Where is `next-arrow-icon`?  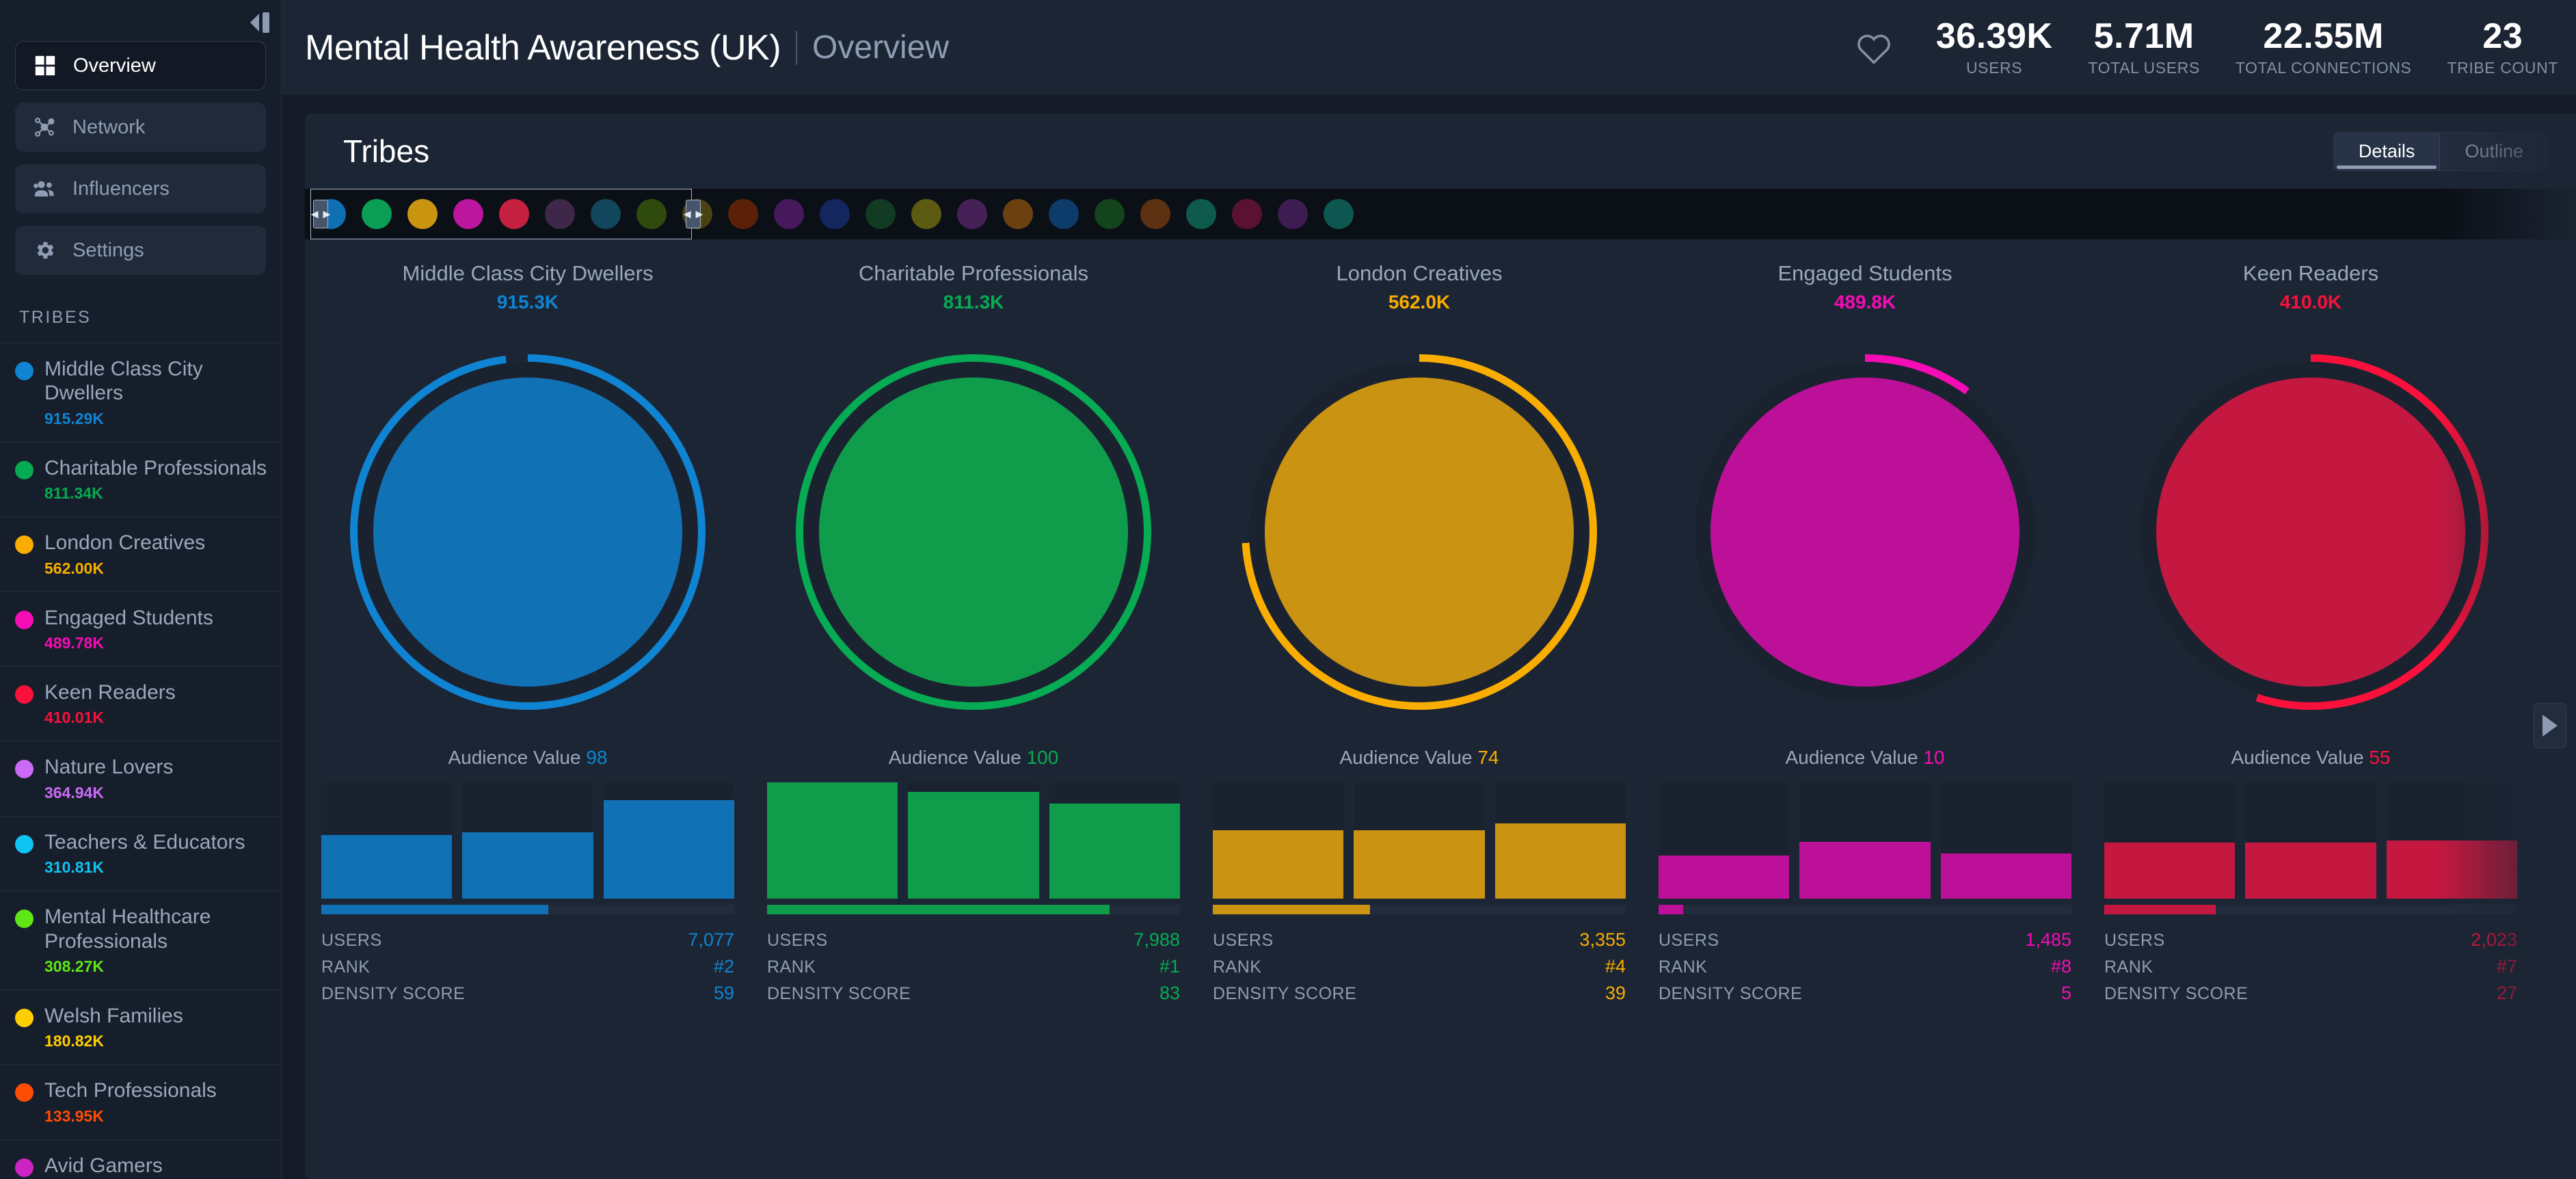
next-arrow-icon is located at coordinates (2550, 725).